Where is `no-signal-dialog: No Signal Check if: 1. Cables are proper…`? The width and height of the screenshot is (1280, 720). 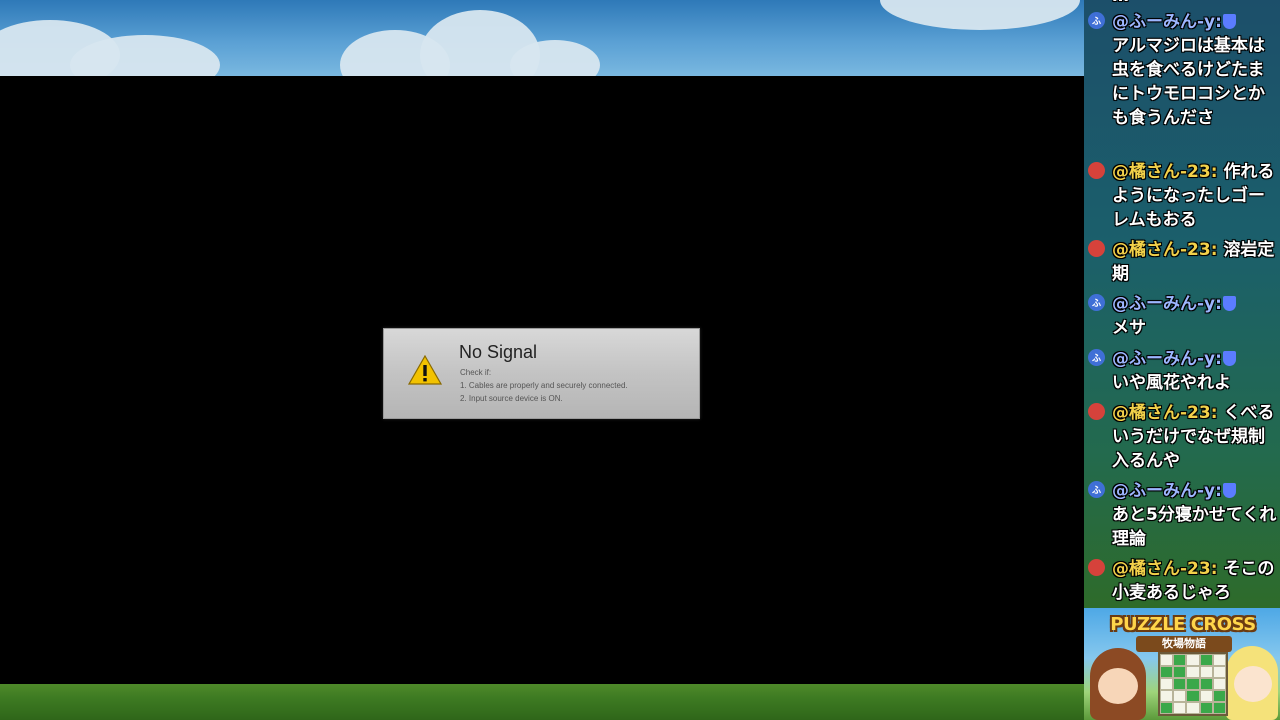
no-signal-dialog: No Signal Check if: 1. Cables are proper… is located at coordinates (541, 373).